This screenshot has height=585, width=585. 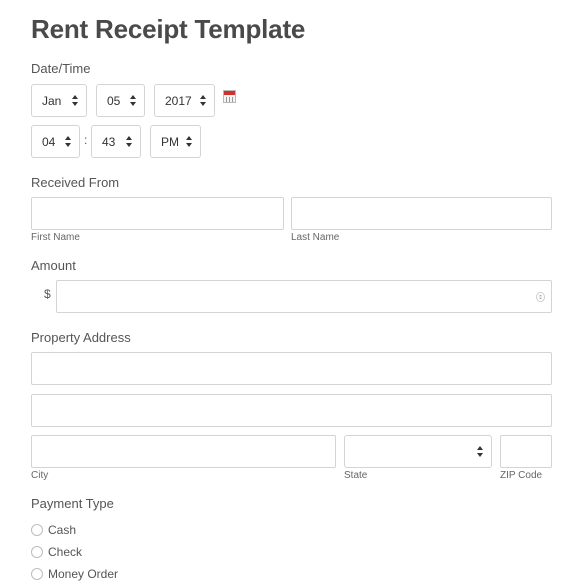 What do you see at coordinates (61, 68) in the screenshot?
I see `datetime-label: Date/Time` at bounding box center [61, 68].